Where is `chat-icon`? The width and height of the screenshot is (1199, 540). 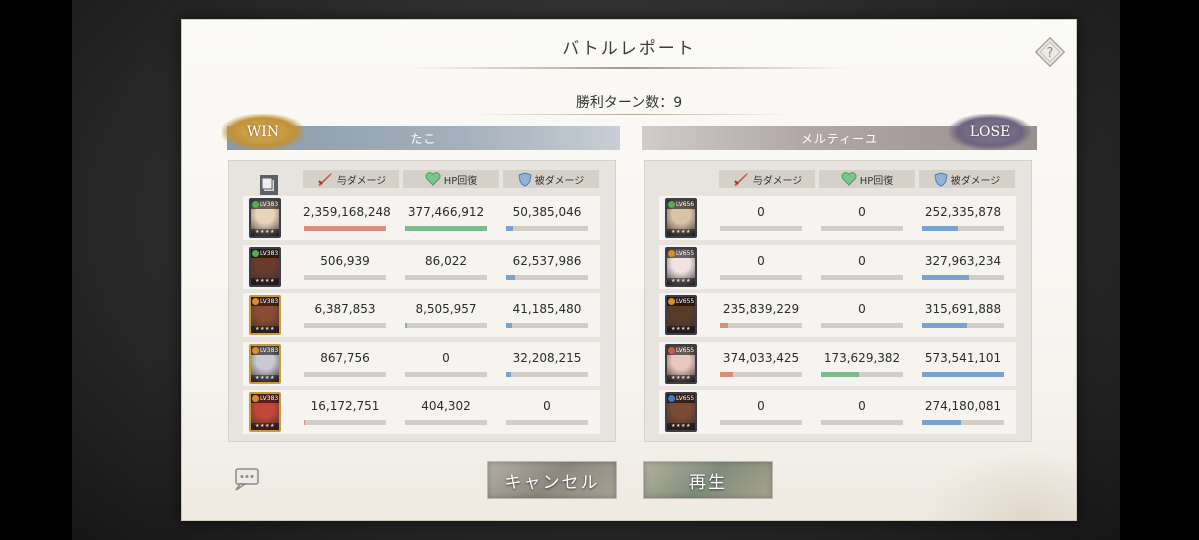 chat-icon is located at coordinates (247, 479).